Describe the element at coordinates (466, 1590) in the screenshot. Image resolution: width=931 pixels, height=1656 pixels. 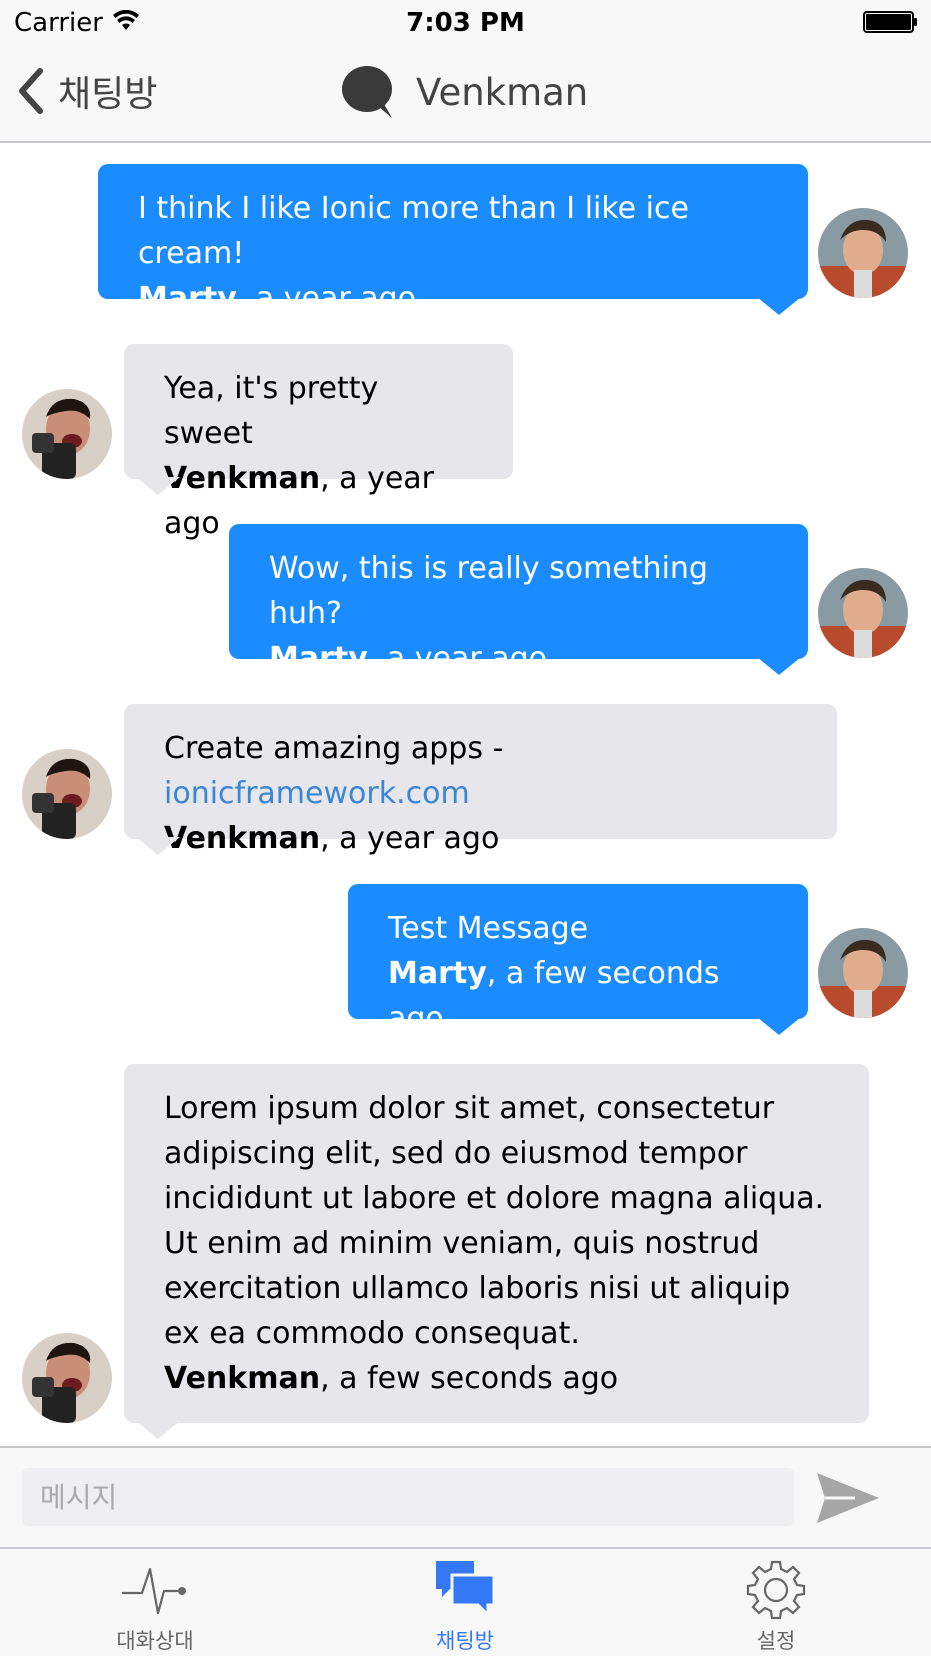
I see `chats-icon` at that location.